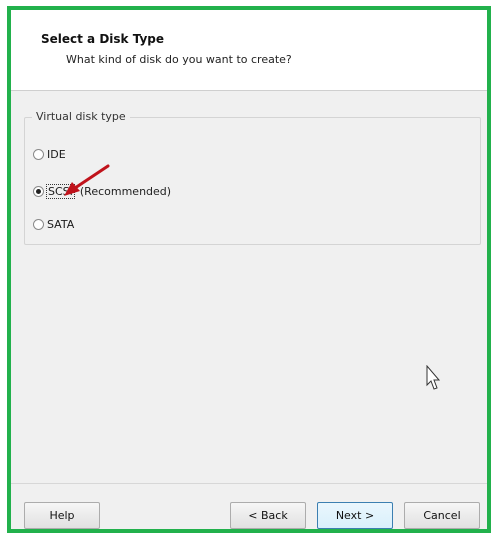 This screenshot has width=498, height=542. Describe the element at coordinates (38, 224) in the screenshot. I see `radio-button-sata` at that location.